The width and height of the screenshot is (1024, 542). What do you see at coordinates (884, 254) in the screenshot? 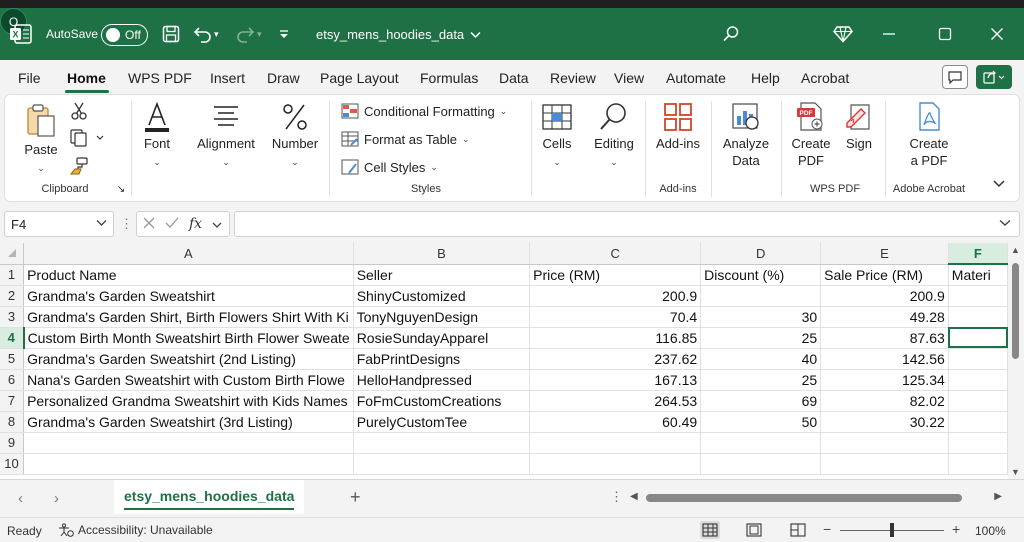
I see `column-header-e: E` at bounding box center [884, 254].